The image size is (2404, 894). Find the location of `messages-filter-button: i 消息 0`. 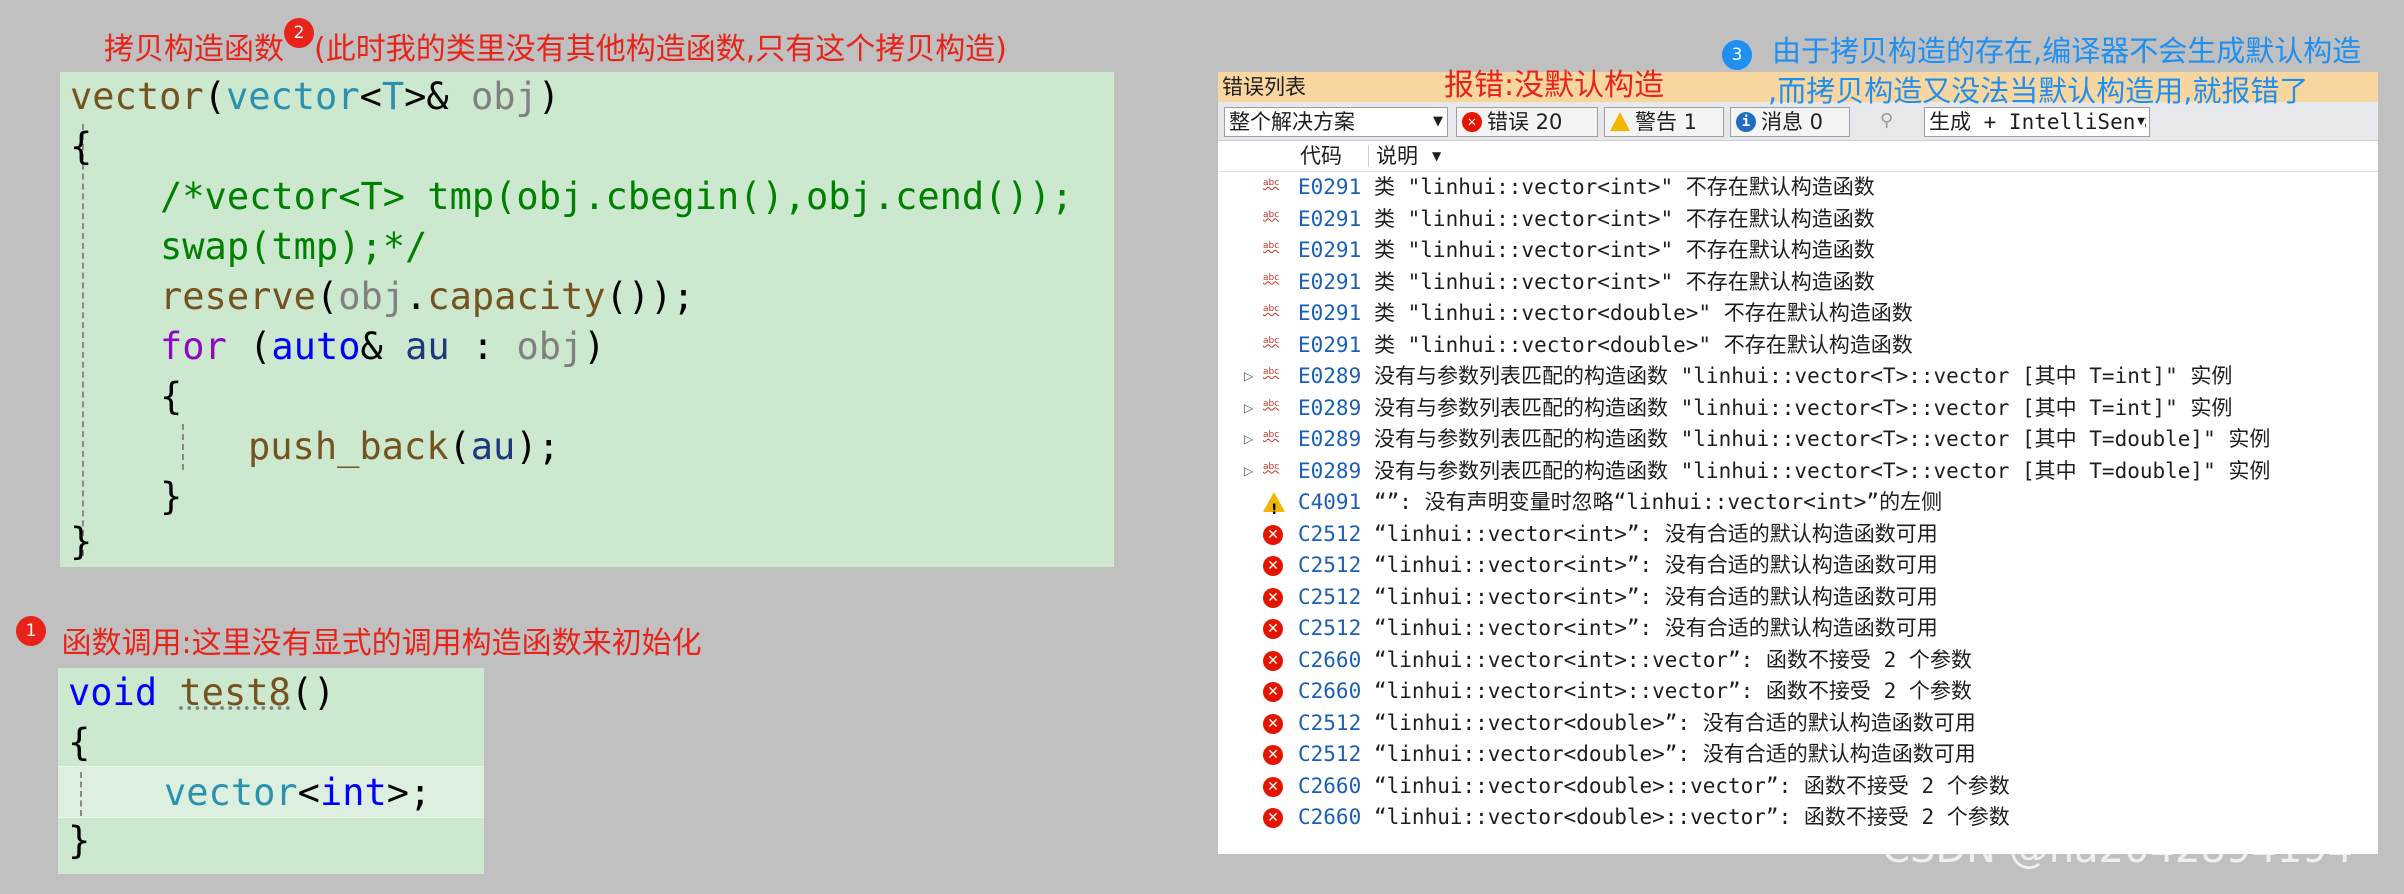

messages-filter-button: i 消息 0 is located at coordinates (1790, 122).